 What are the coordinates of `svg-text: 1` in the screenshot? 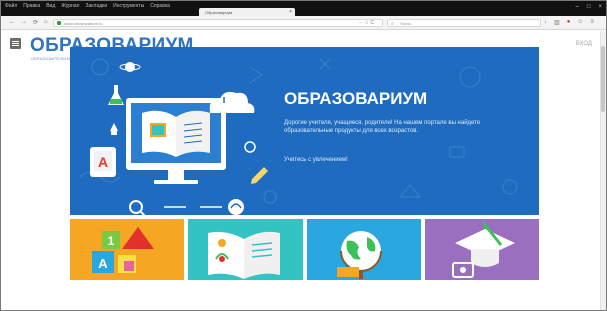 It's located at (111, 241).